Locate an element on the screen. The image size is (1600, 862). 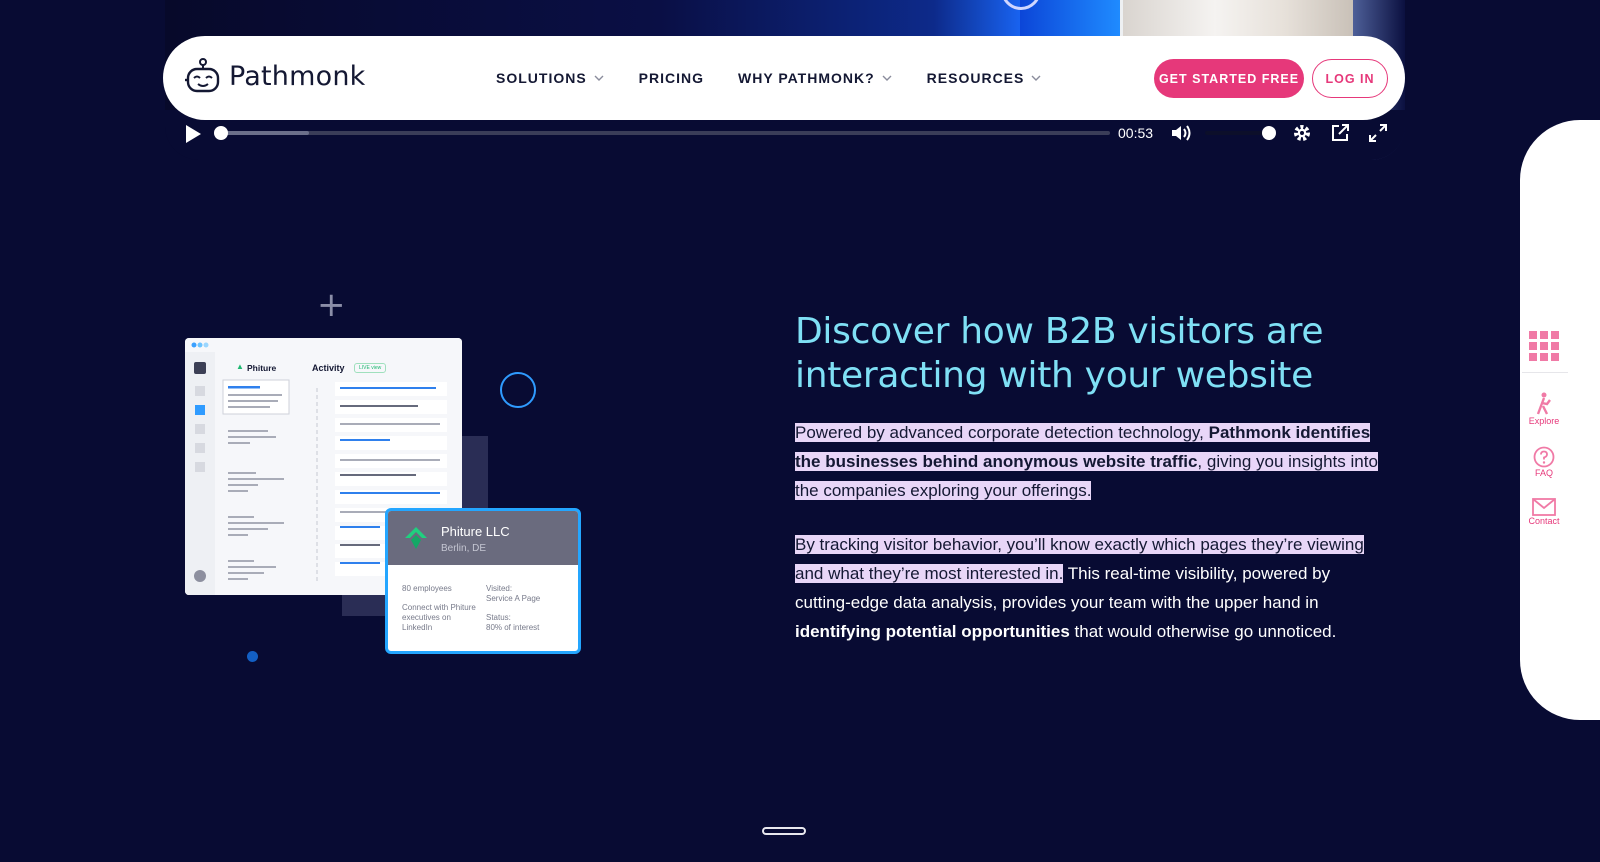
company-card-header: Phiture LLC Berlin, DE is located at coordinates (483, 538).